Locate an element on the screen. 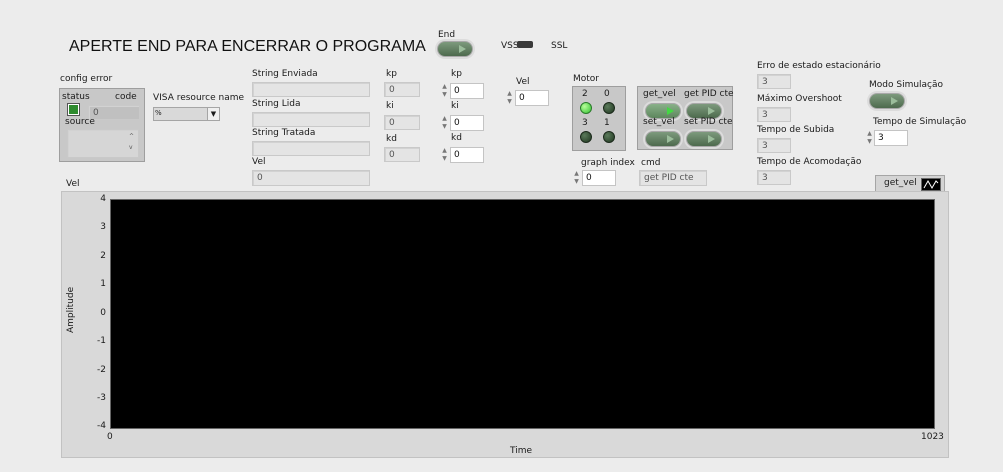  motor-label: Motor is located at coordinates (586, 79).